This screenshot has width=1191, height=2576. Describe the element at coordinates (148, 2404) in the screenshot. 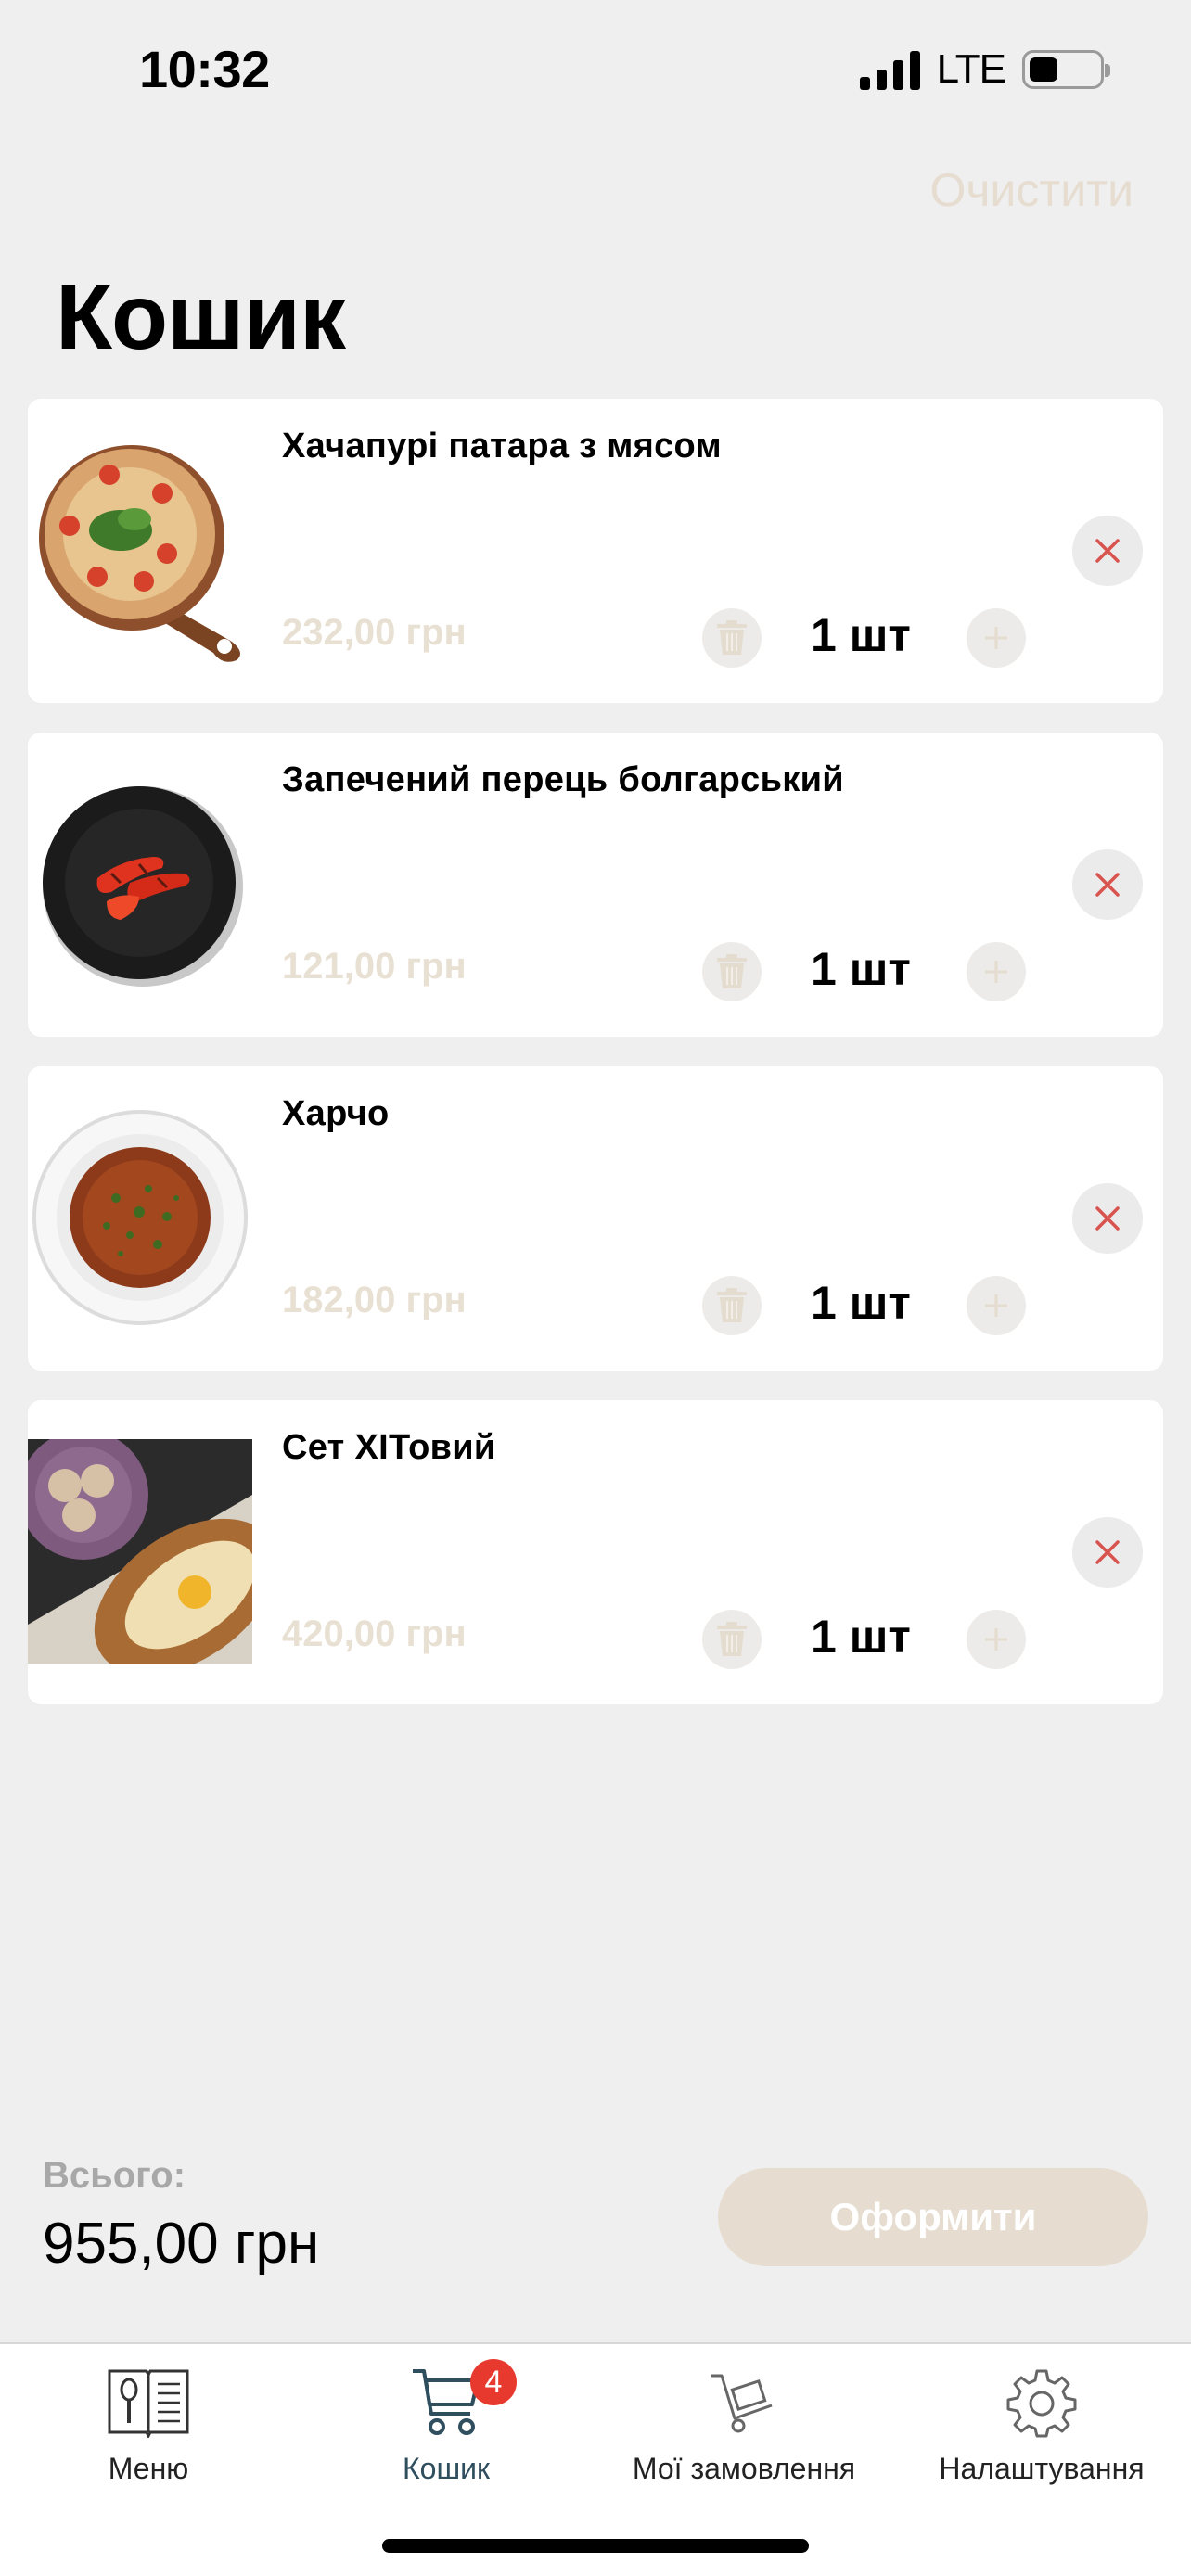

I see `menu-book-icon` at that location.